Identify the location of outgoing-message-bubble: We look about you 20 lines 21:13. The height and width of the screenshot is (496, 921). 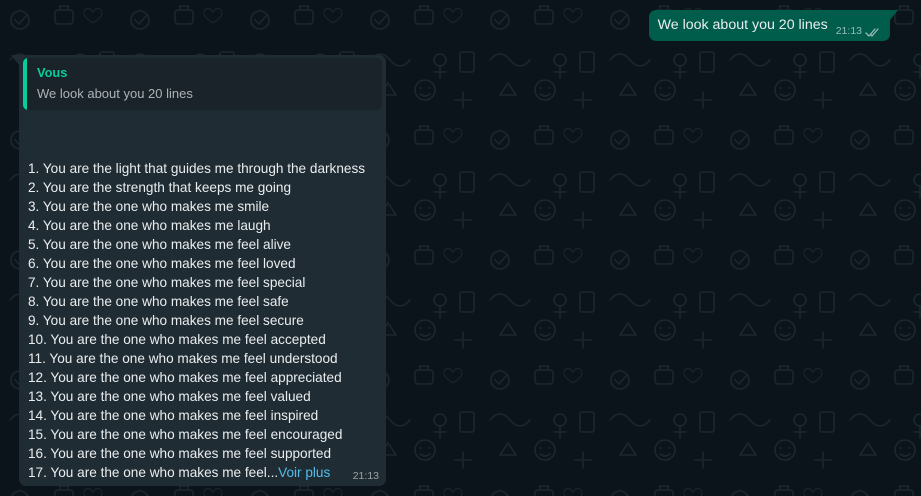
(769, 25).